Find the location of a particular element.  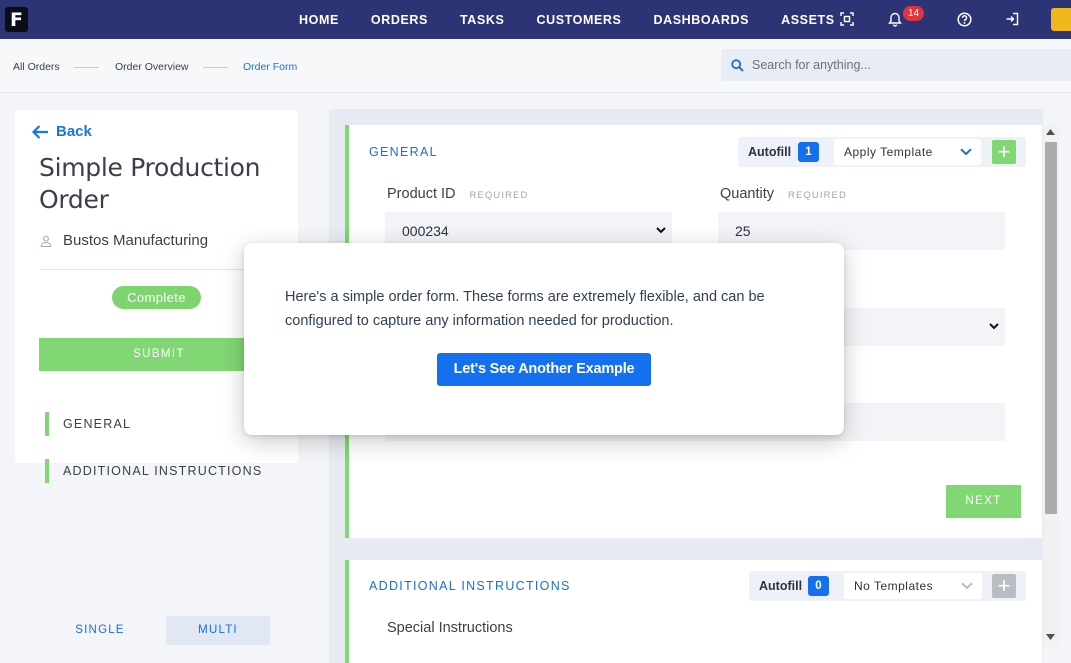

company-name: Bustos Manufacturing is located at coordinates (136, 240).